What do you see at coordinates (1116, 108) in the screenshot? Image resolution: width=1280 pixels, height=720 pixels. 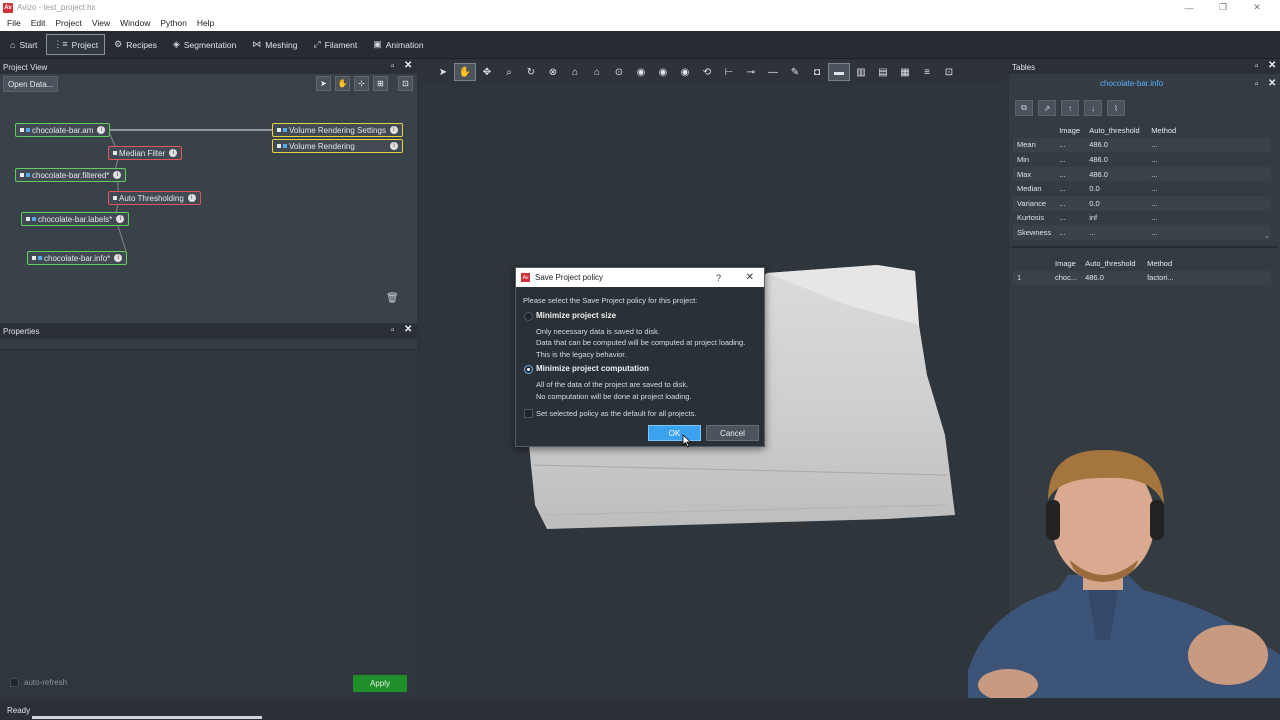 I see `chart-icon: ⌇` at bounding box center [1116, 108].